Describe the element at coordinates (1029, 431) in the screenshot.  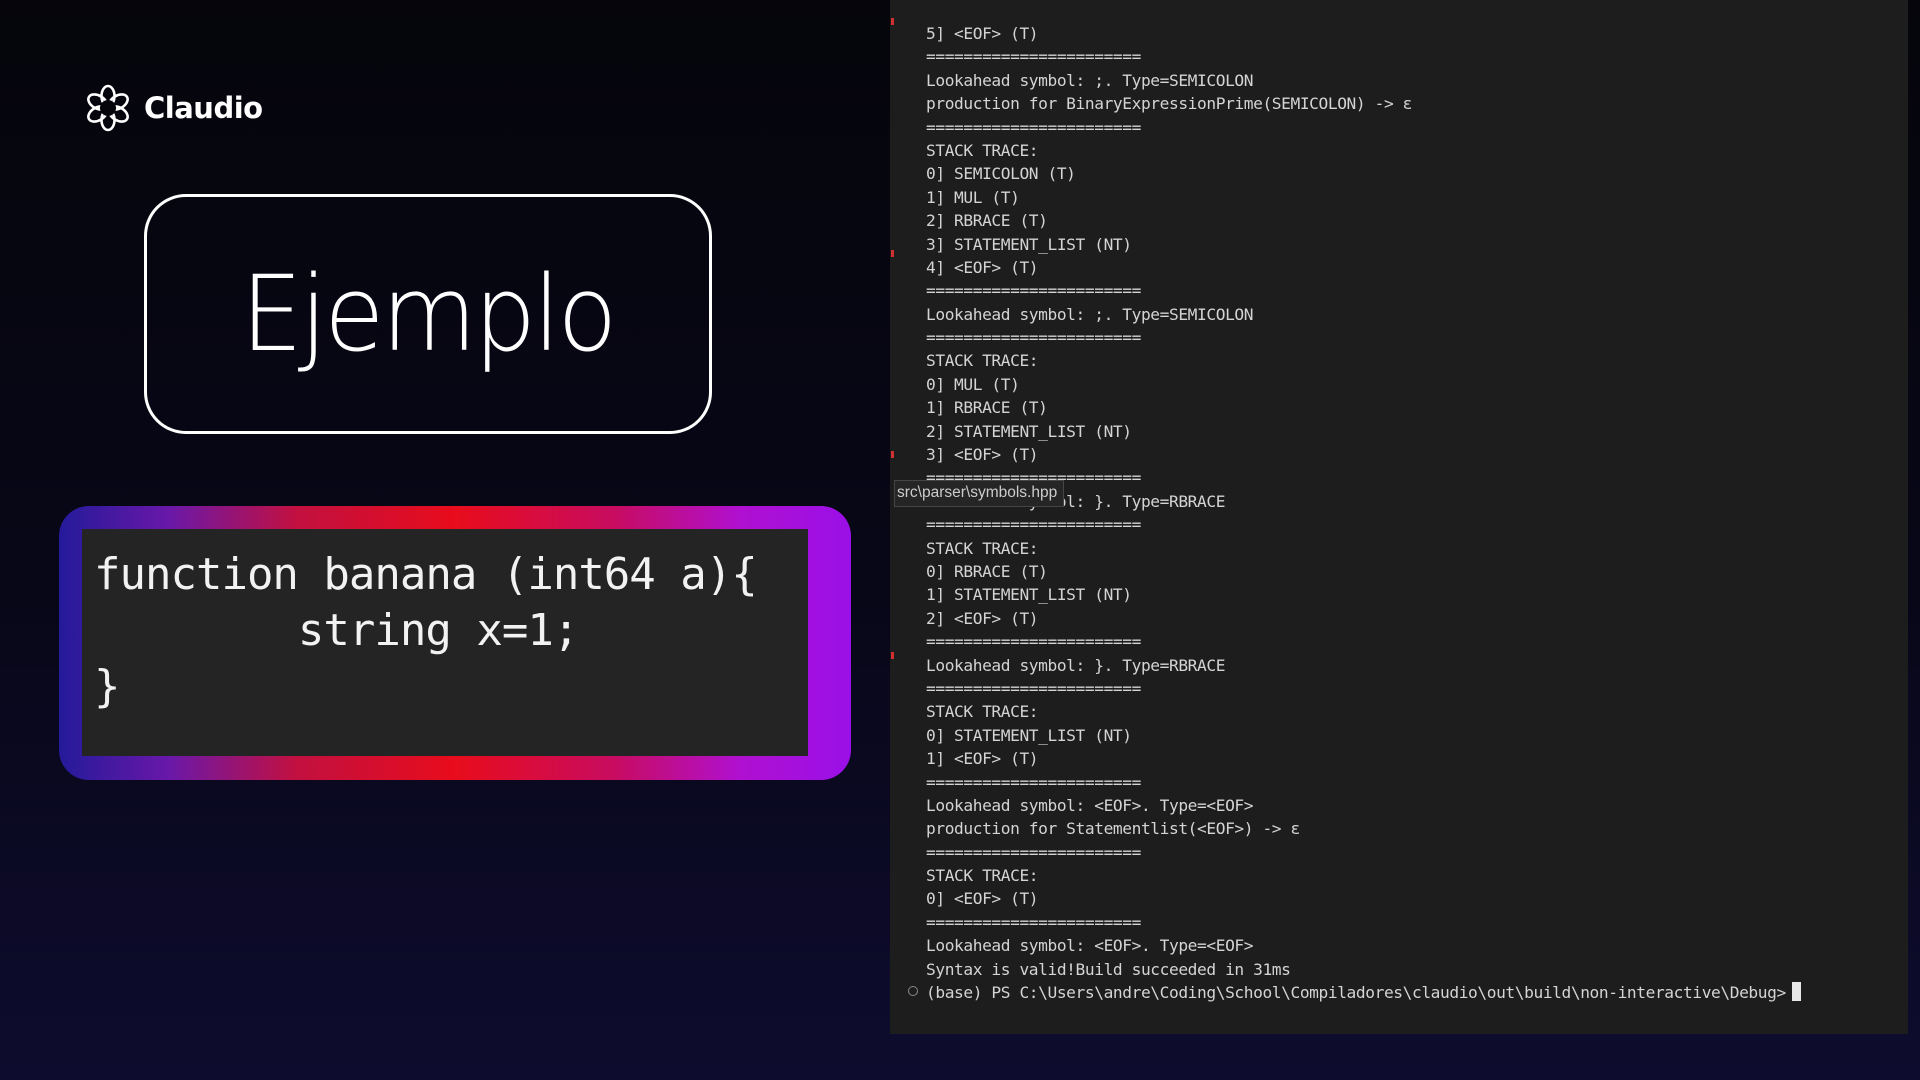
I see `terminal-line: 2] STATEMENT_LIST (NT)` at that location.